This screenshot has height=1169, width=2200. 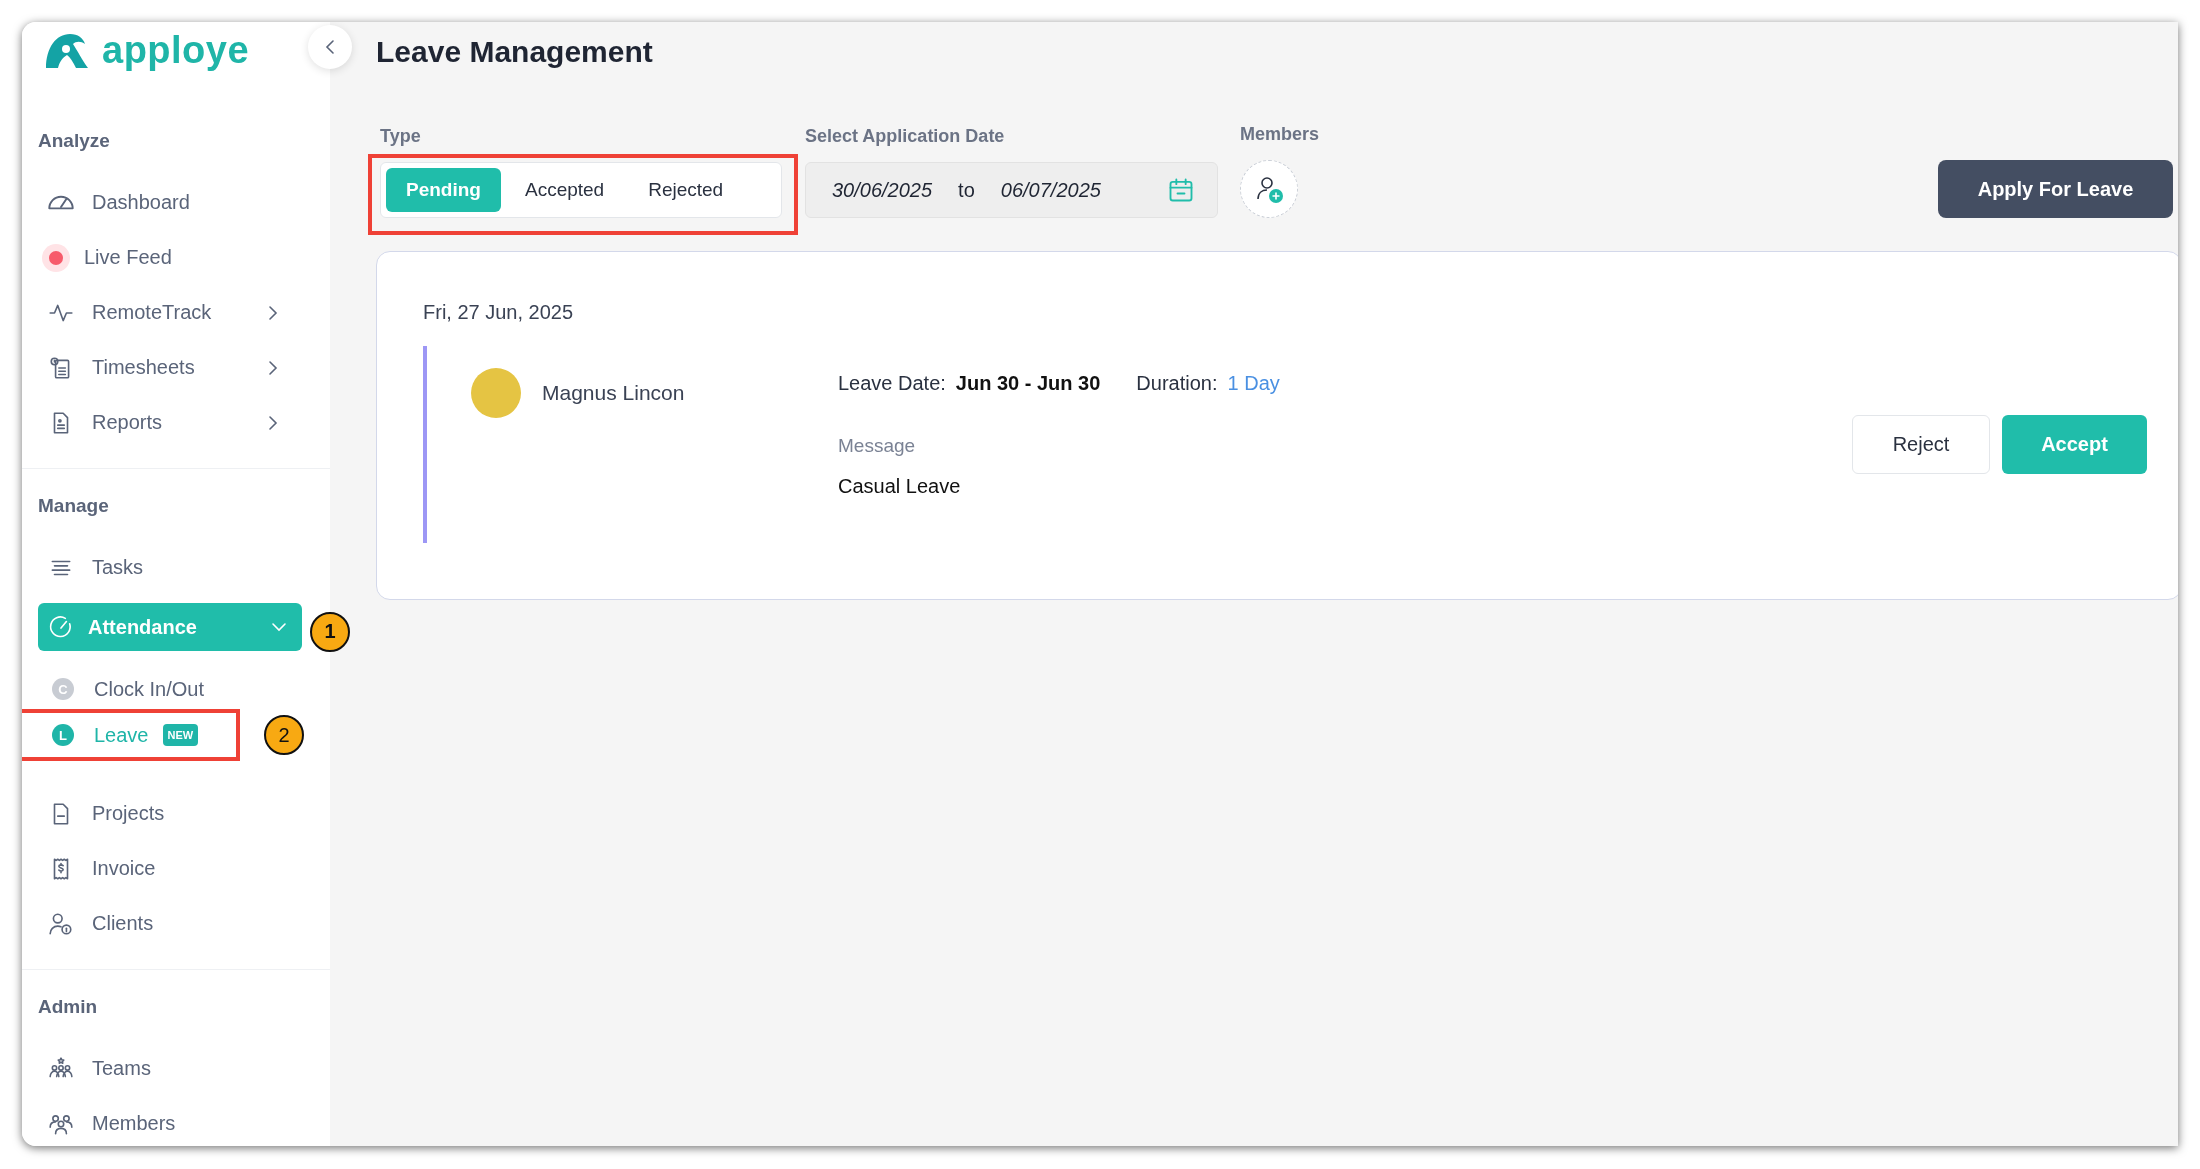 What do you see at coordinates (498, 312) in the screenshot?
I see `request-date: Fri, 27 Jun, 2025` at bounding box center [498, 312].